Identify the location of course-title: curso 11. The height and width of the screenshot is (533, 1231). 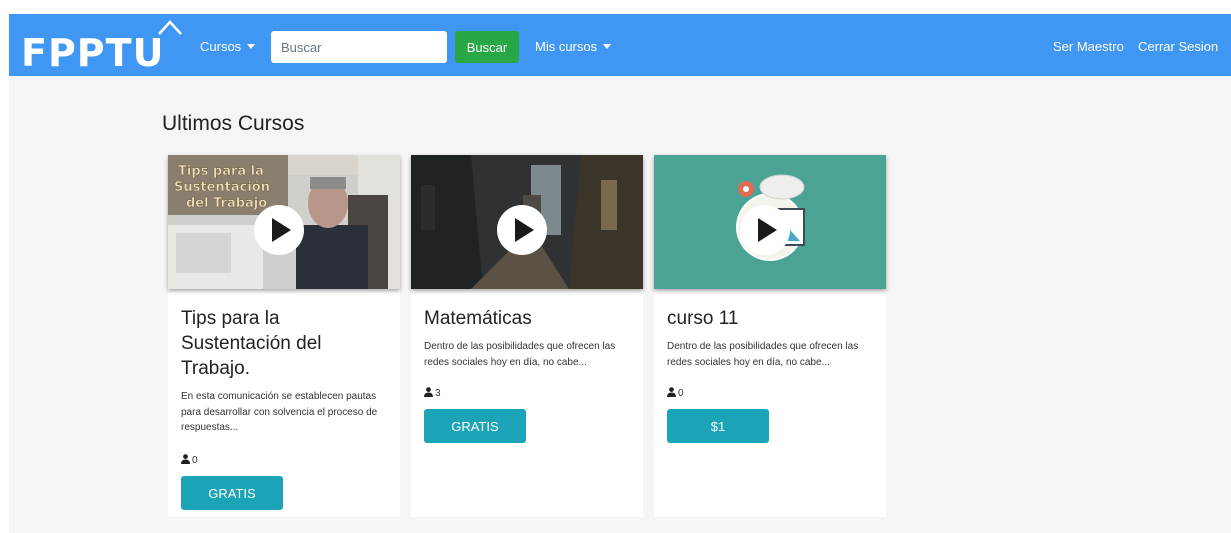
(772, 318).